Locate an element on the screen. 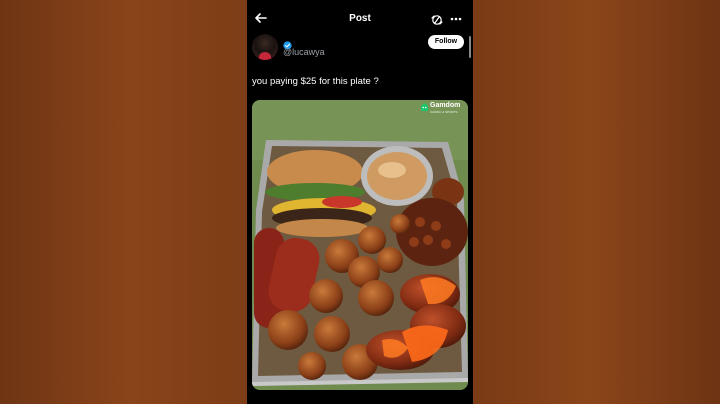 This screenshot has width=720, height=404. sync-button is located at coordinates (437, 19).